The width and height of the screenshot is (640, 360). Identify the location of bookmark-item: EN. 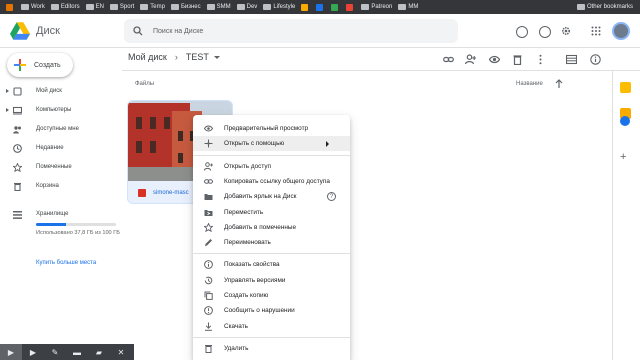
(95, 7).